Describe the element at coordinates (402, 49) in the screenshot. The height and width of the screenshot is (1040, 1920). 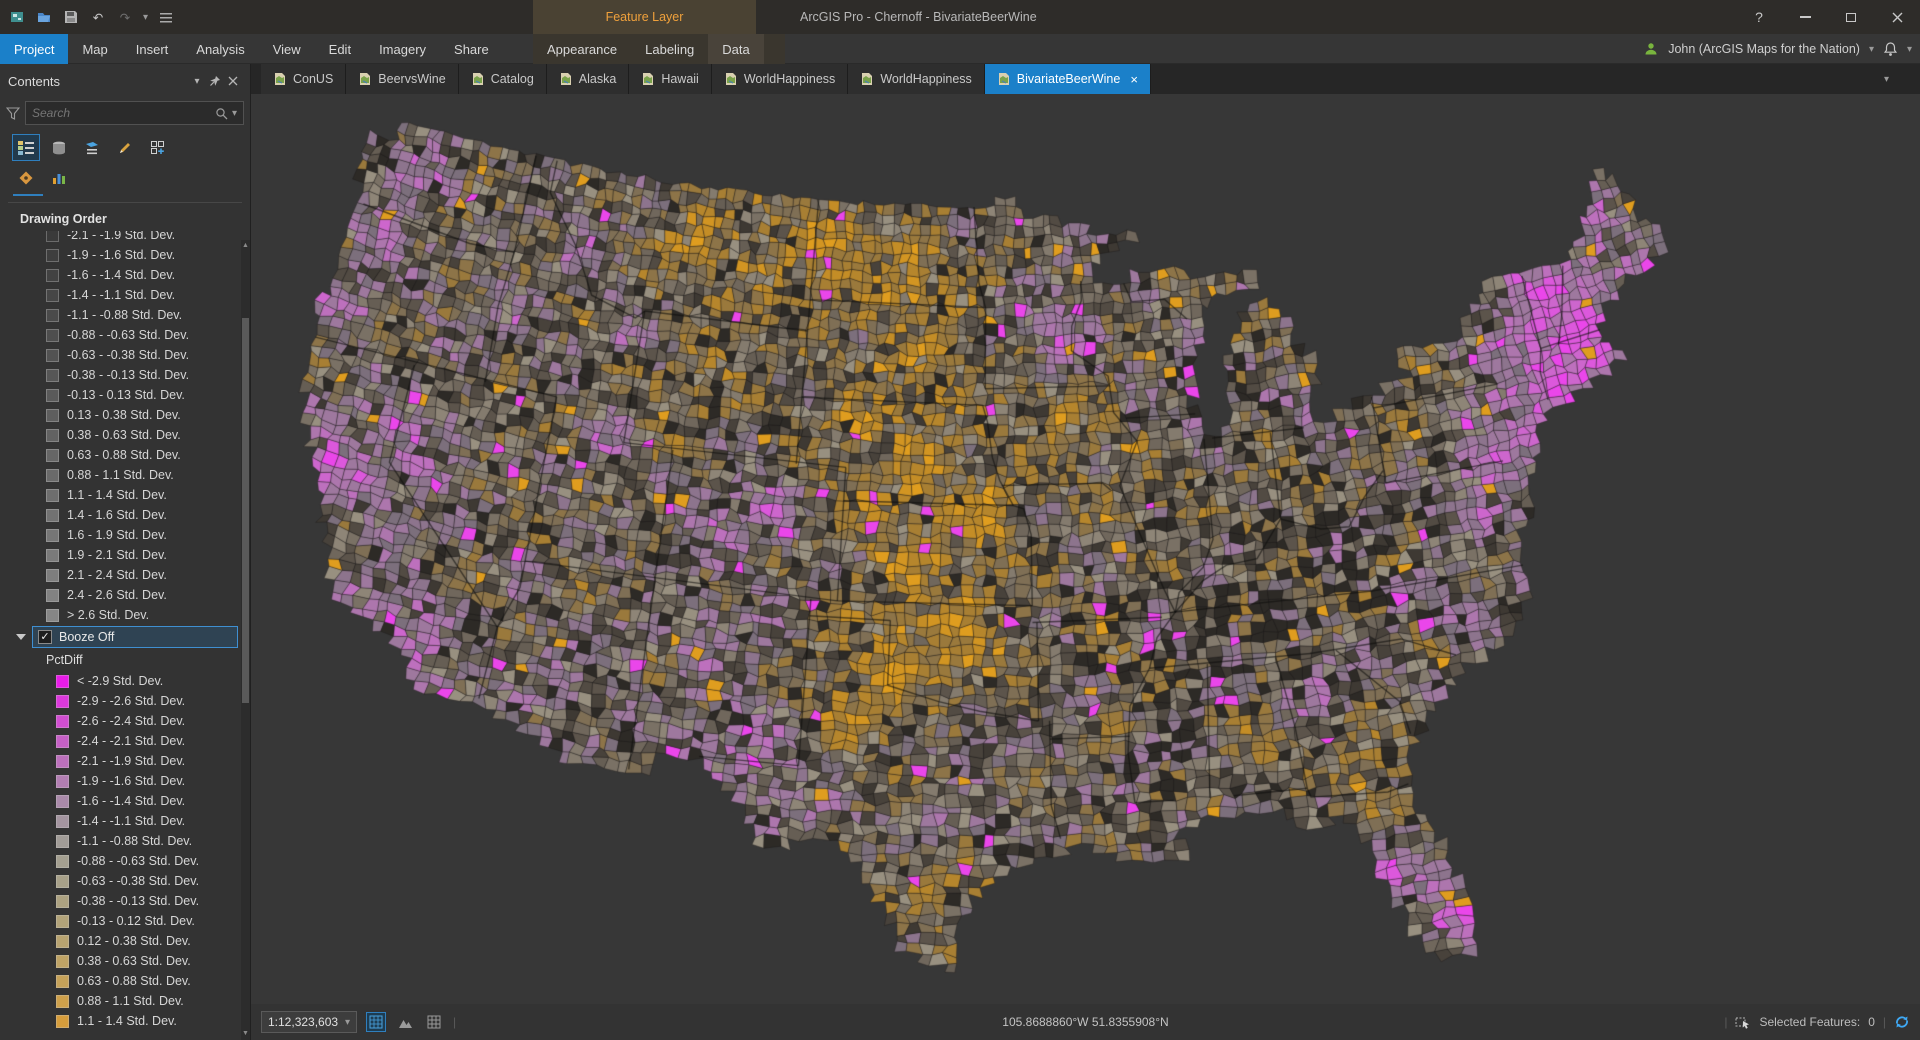
I see `ribbon-tab: Imagery` at that location.